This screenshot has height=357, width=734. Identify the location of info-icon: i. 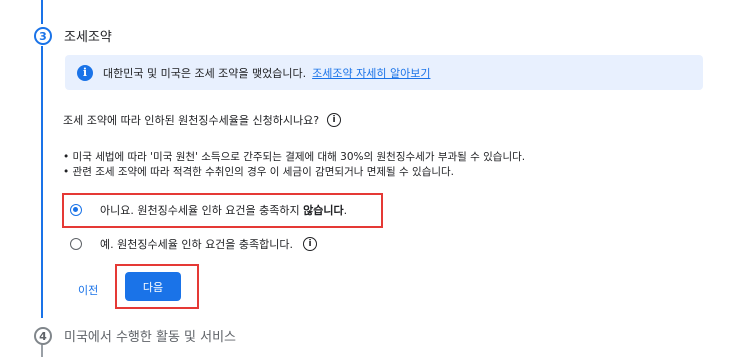
(85, 72).